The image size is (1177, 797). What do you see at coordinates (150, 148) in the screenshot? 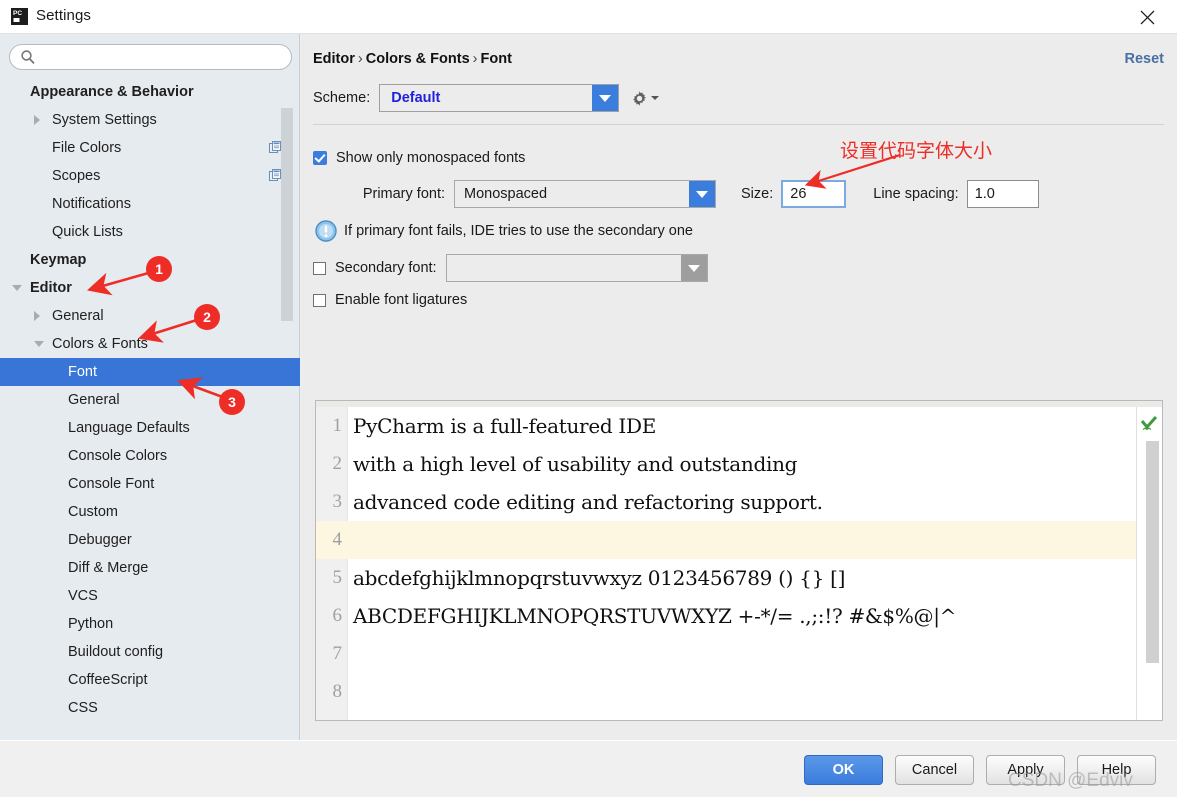
I see `sidebar-item-file-colors: File Colors` at bounding box center [150, 148].